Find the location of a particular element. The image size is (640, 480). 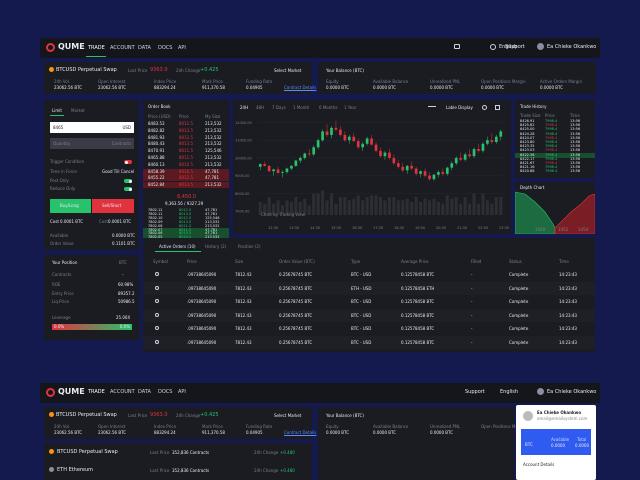

post-only-toggle is located at coordinates (128, 181).